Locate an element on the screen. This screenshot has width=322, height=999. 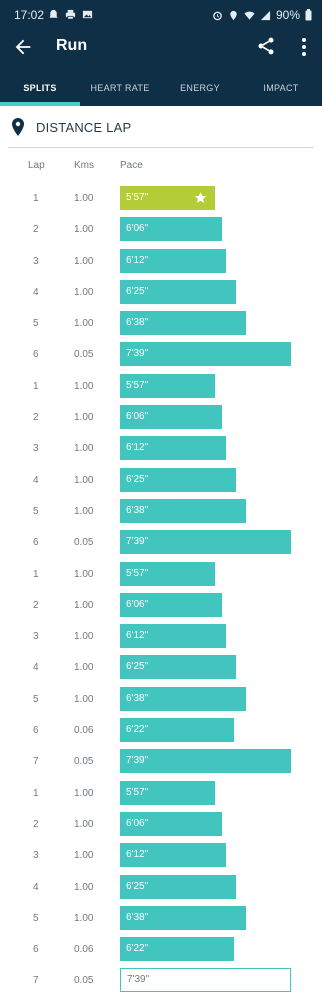
lap-row: 6 0.05 7'39" is located at coordinates (161, 355).